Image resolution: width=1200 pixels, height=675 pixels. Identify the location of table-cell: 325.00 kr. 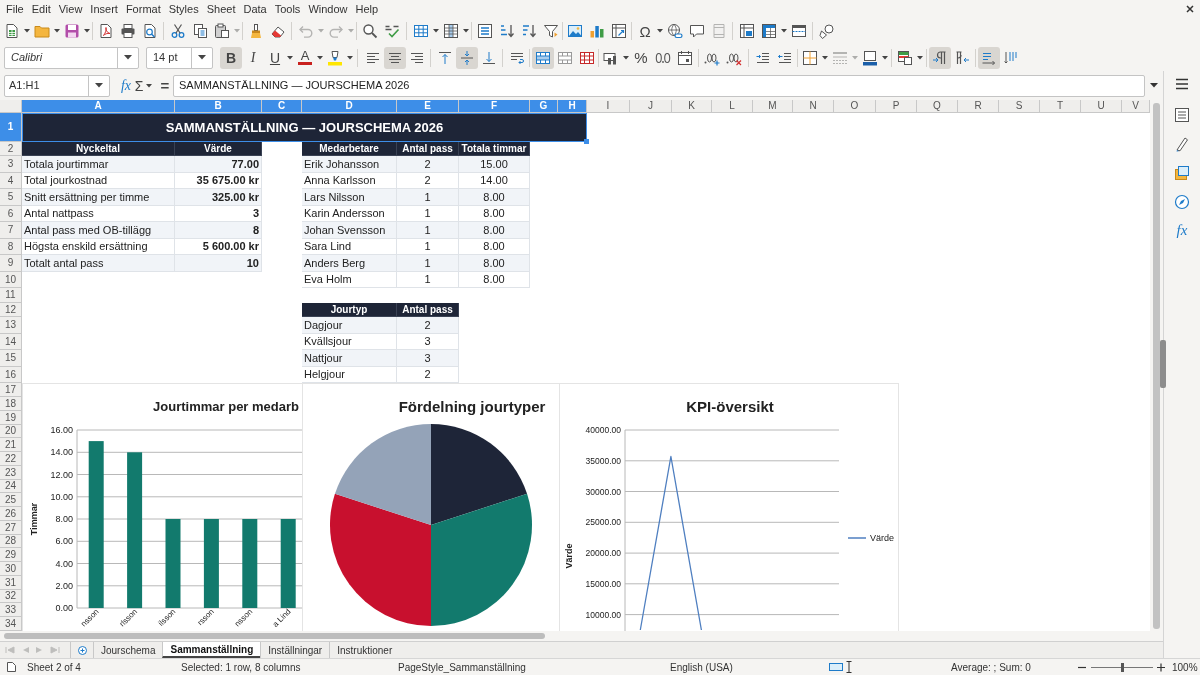
(218, 197).